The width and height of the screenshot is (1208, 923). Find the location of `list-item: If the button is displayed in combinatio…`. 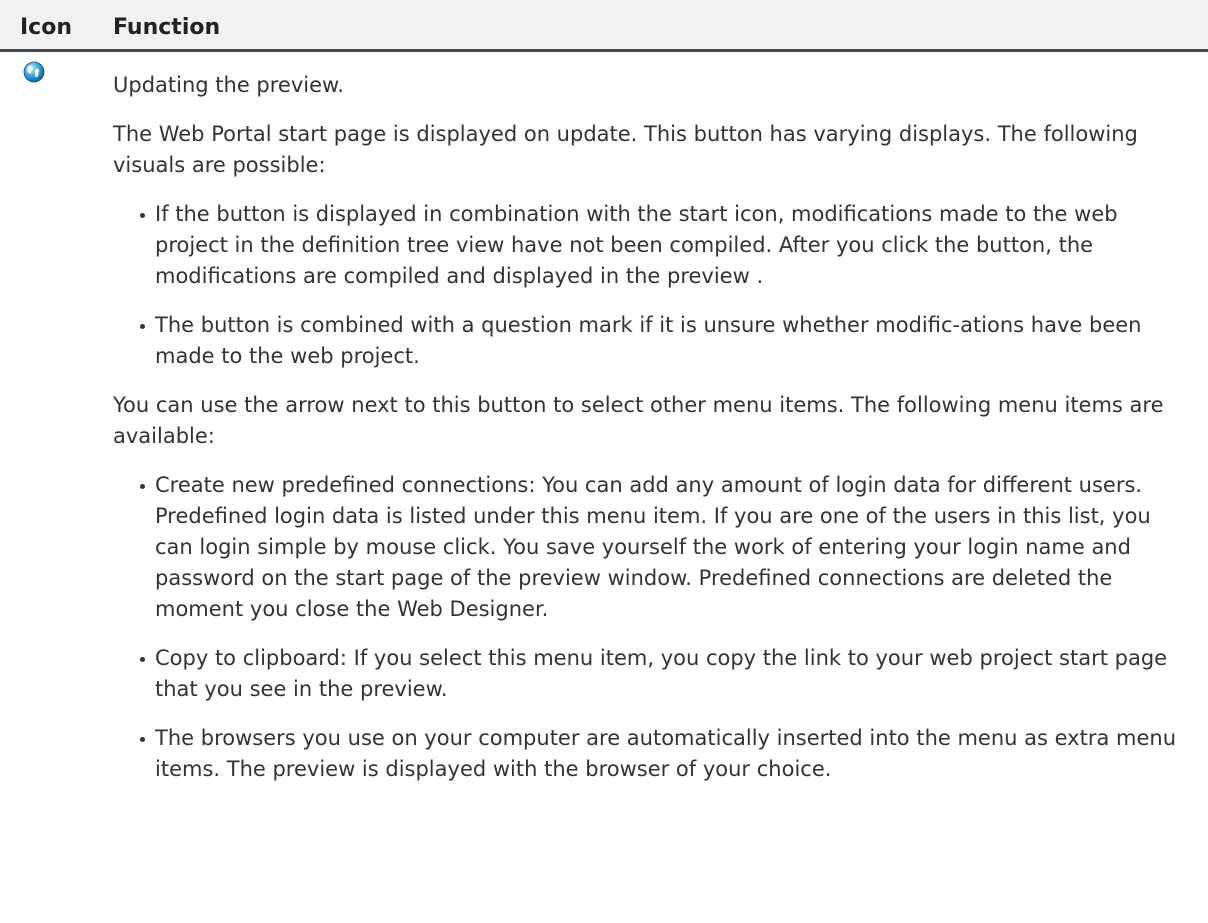

list-item: If the button is displayed in combinatio… is located at coordinates (666, 245).